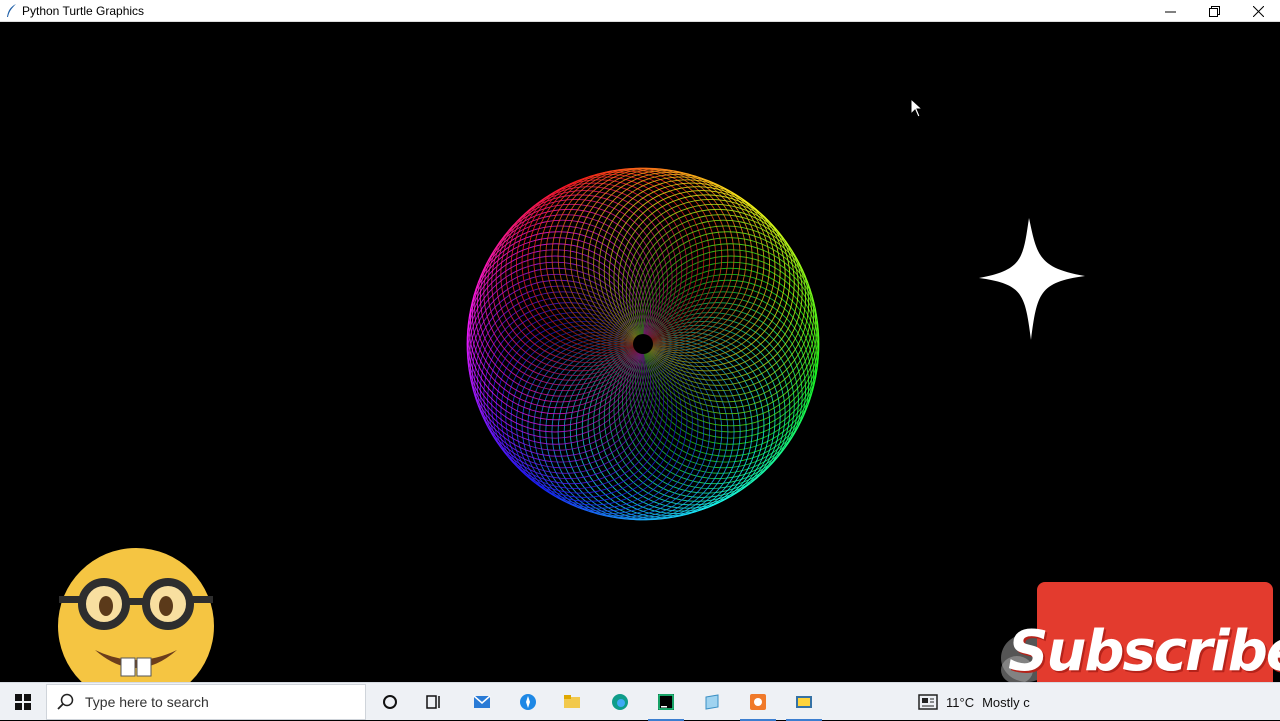 The width and height of the screenshot is (1280, 721). I want to click on title-bar: Python Turtle Graphics, so click(640, 11).